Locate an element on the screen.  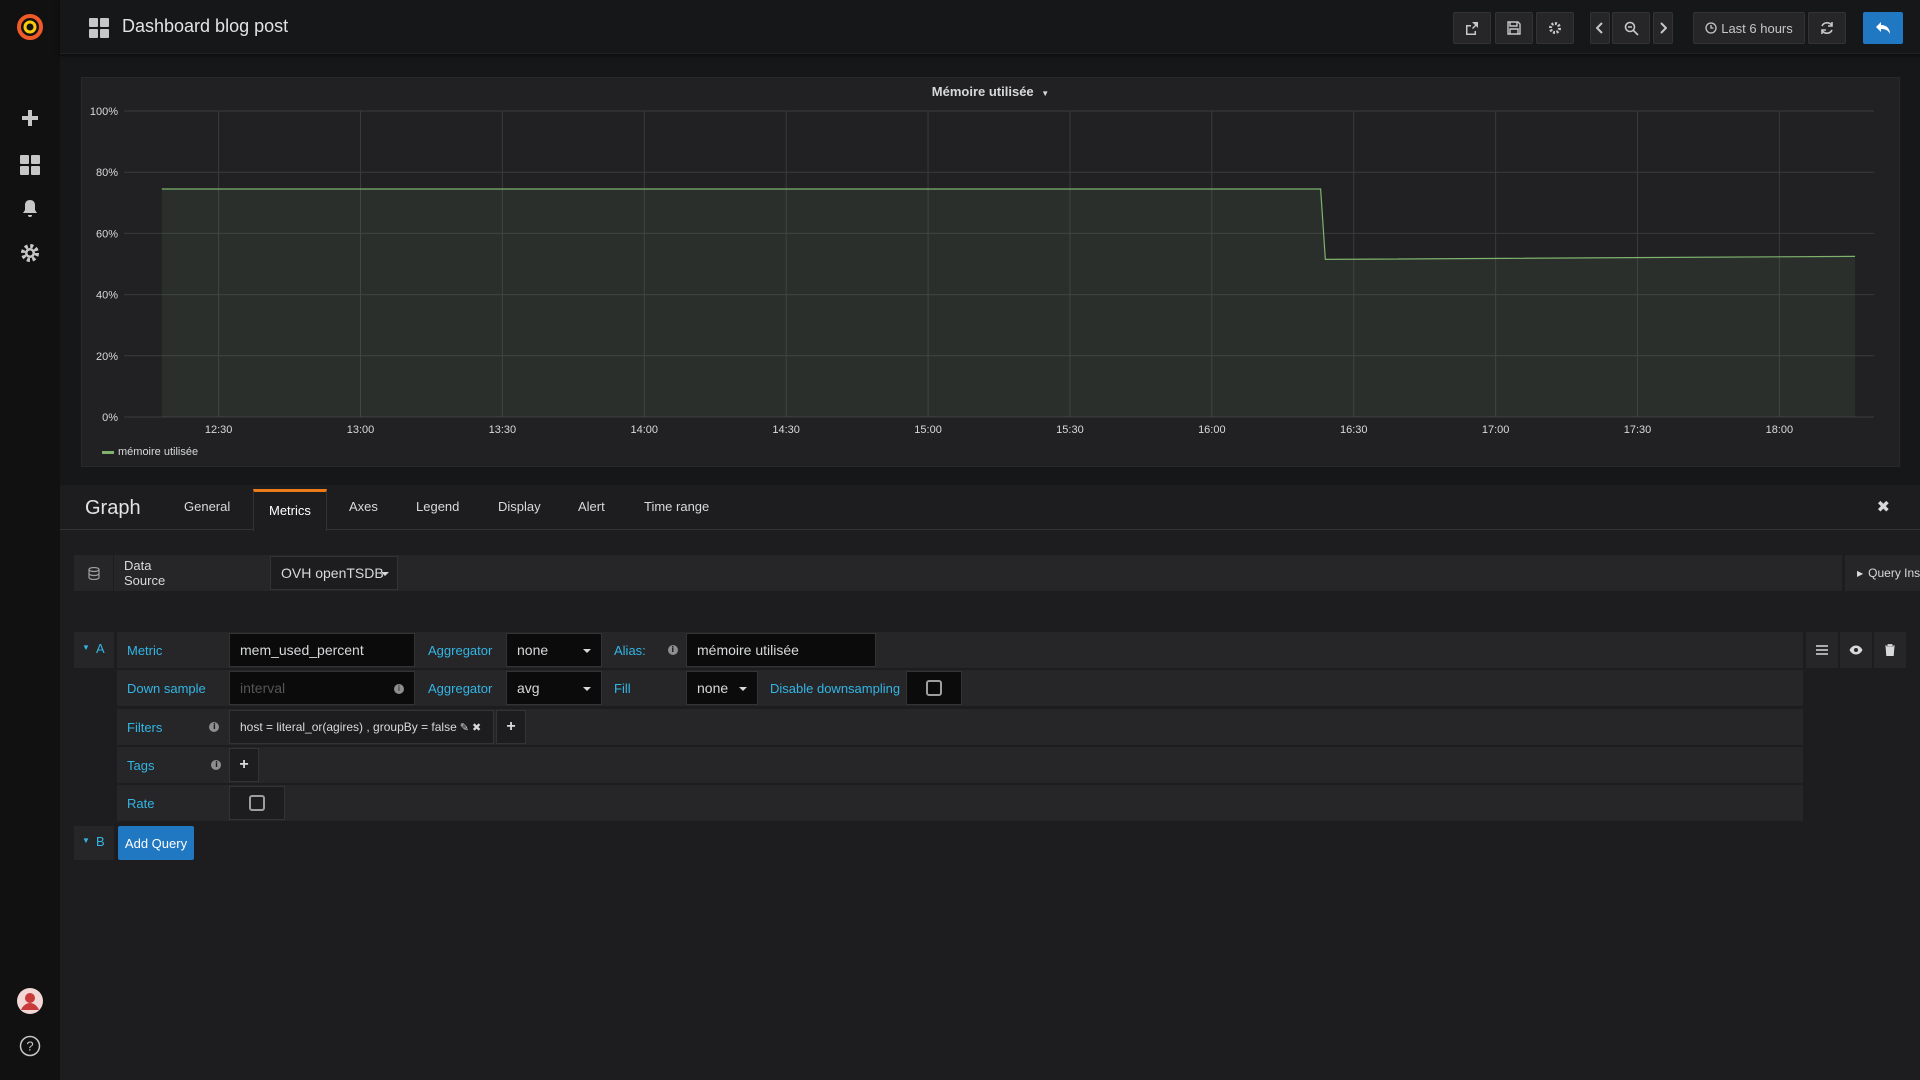
x-tick-label: 15:00 is located at coordinates (928, 430).